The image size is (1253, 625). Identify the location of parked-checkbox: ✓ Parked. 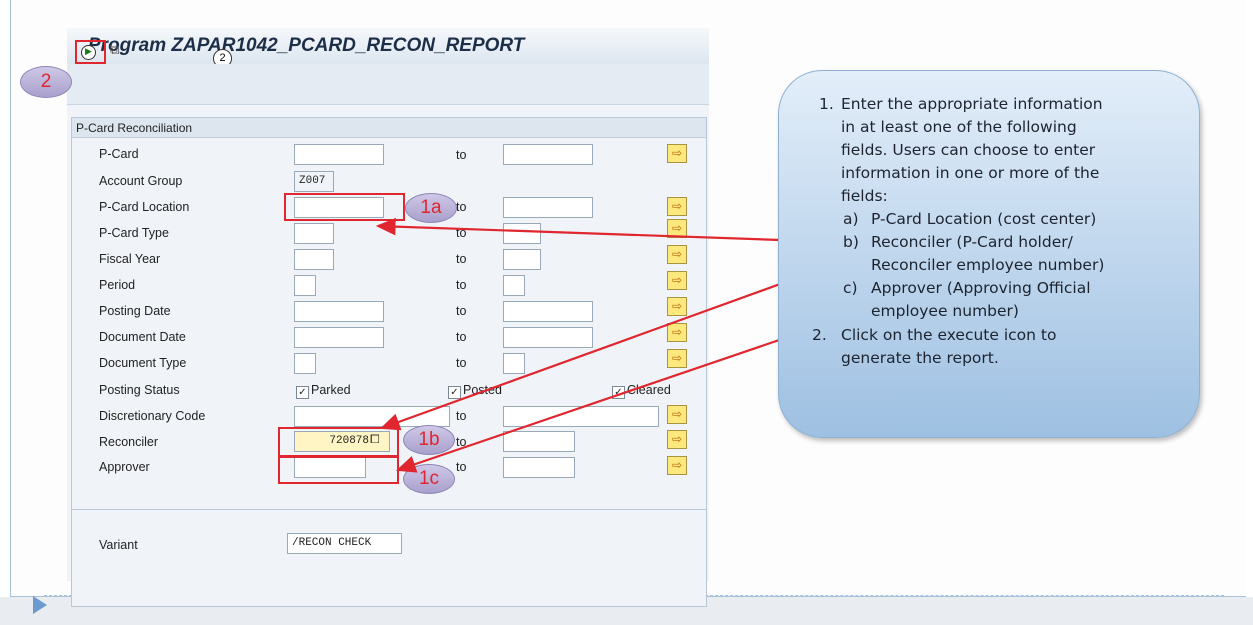
(323, 391).